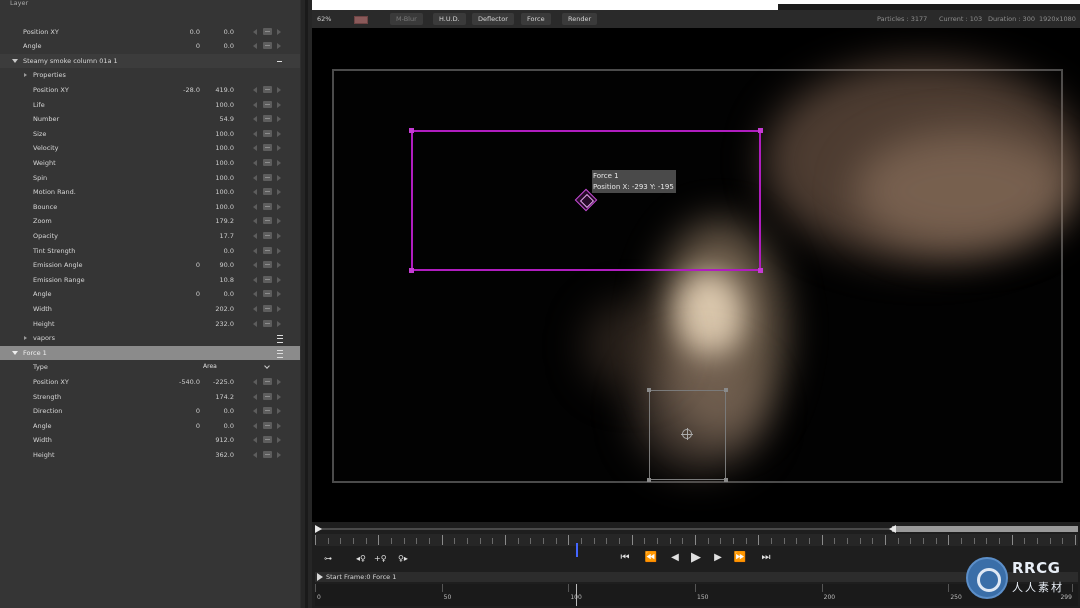 Image resolution: width=1080 pixels, height=608 pixels. I want to click on property-row: Emission Range 10.8, so click(150, 280).